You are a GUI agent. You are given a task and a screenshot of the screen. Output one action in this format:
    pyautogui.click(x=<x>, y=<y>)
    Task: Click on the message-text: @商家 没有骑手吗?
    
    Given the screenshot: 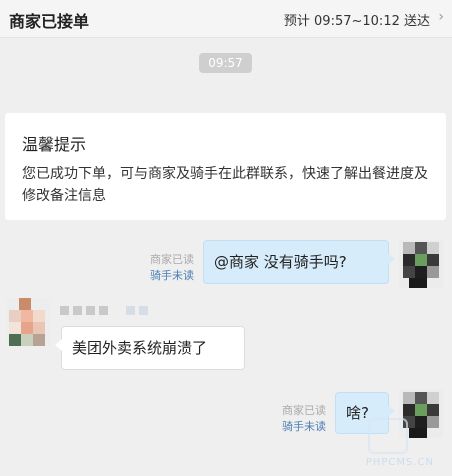 What is the action you would take?
    pyautogui.click(x=280, y=262)
    